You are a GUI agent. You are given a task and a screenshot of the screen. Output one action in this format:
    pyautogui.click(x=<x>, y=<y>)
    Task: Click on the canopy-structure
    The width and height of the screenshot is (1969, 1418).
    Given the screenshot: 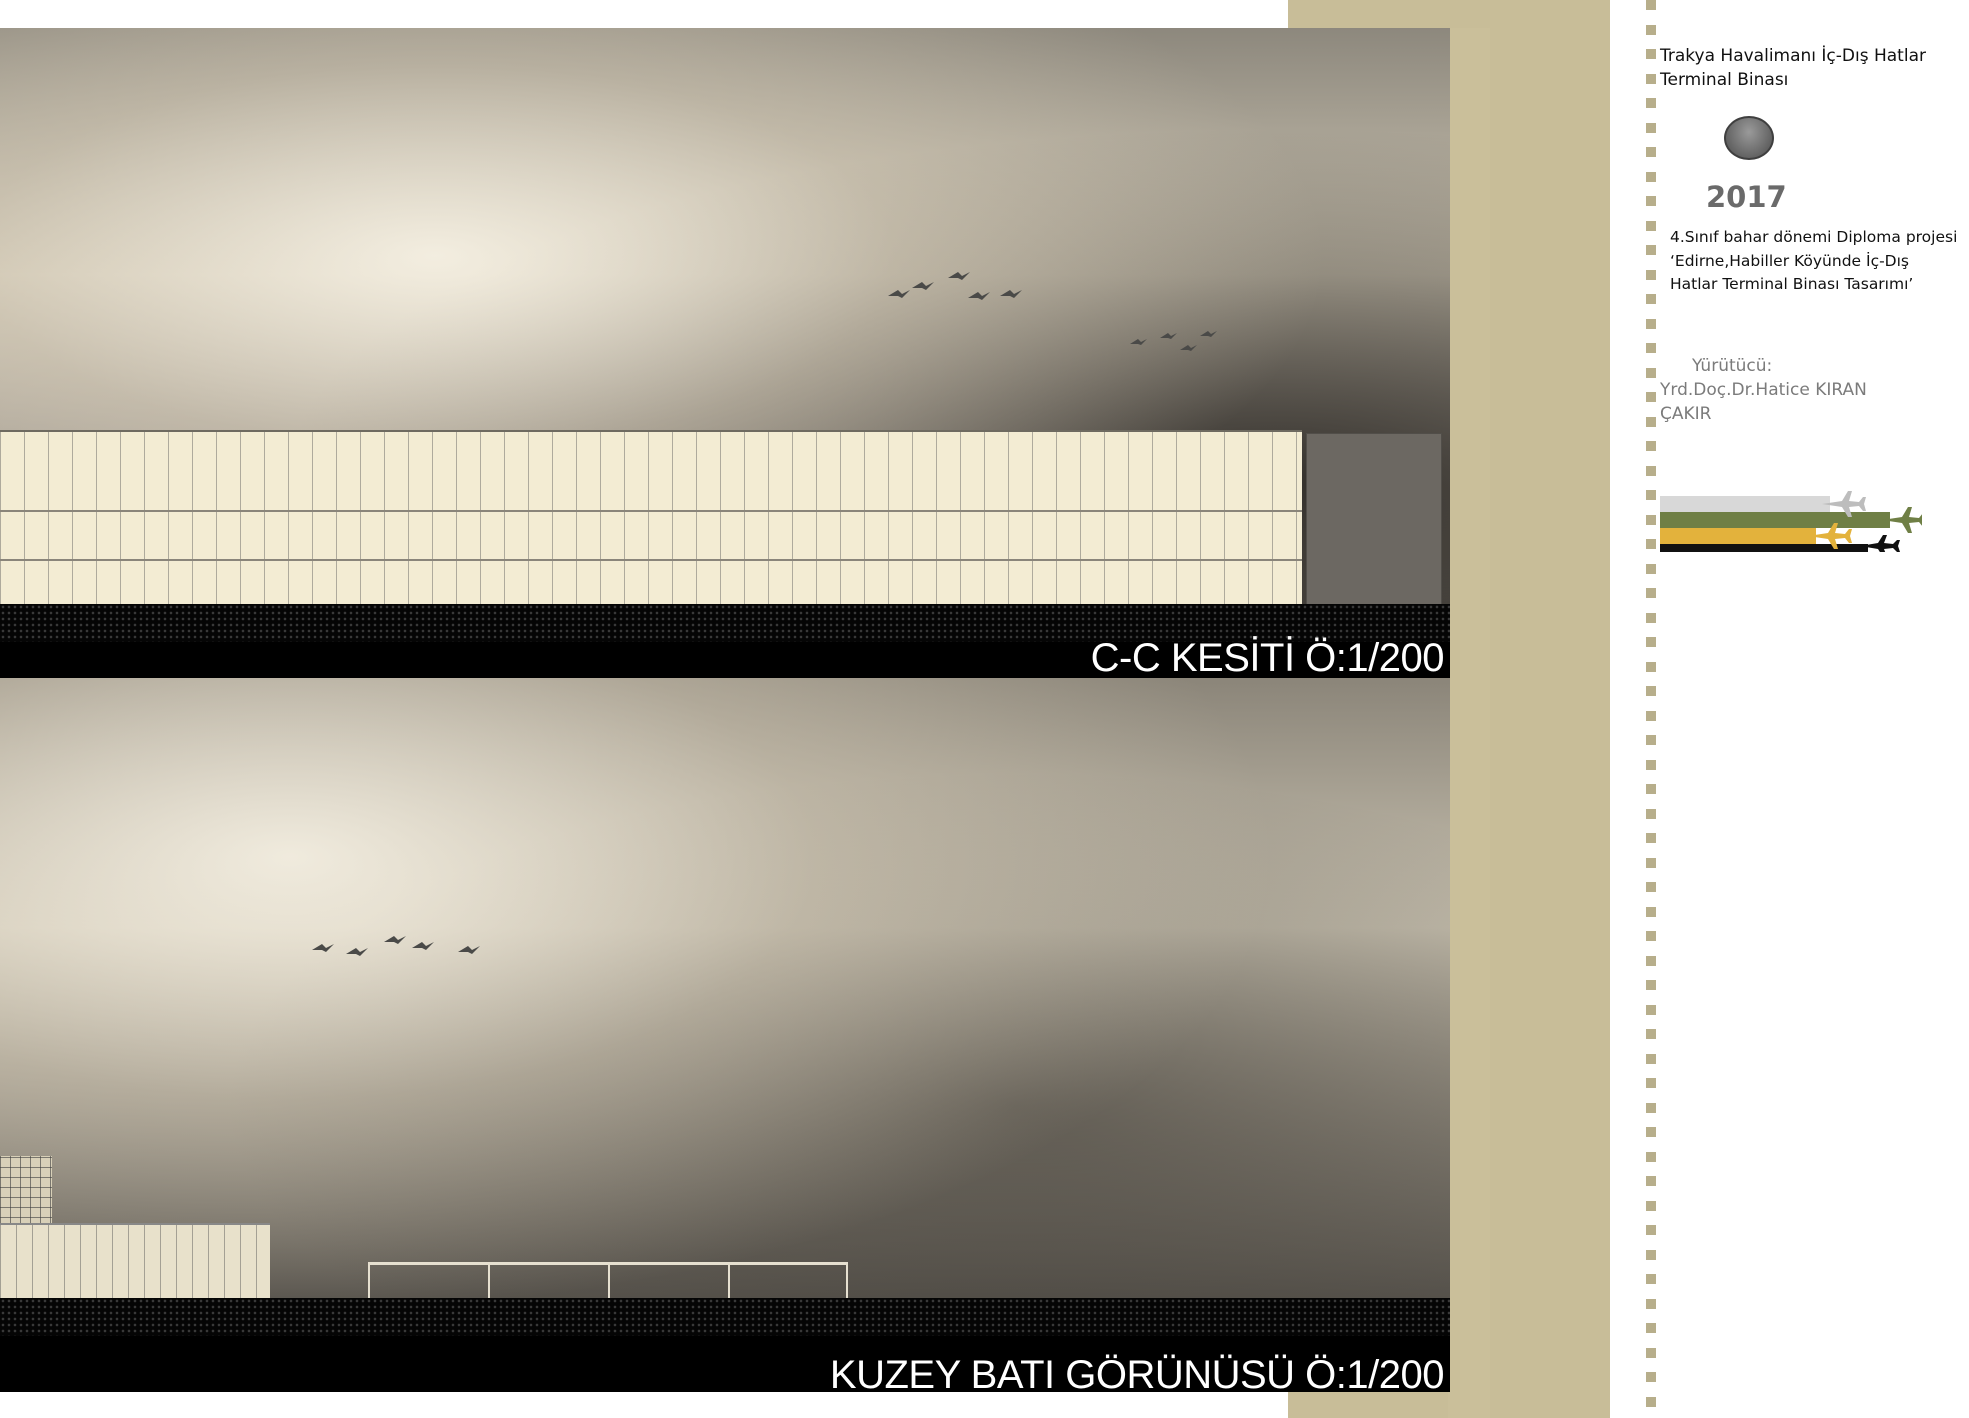 What is the action you would take?
    pyautogui.click(x=608, y=1281)
    